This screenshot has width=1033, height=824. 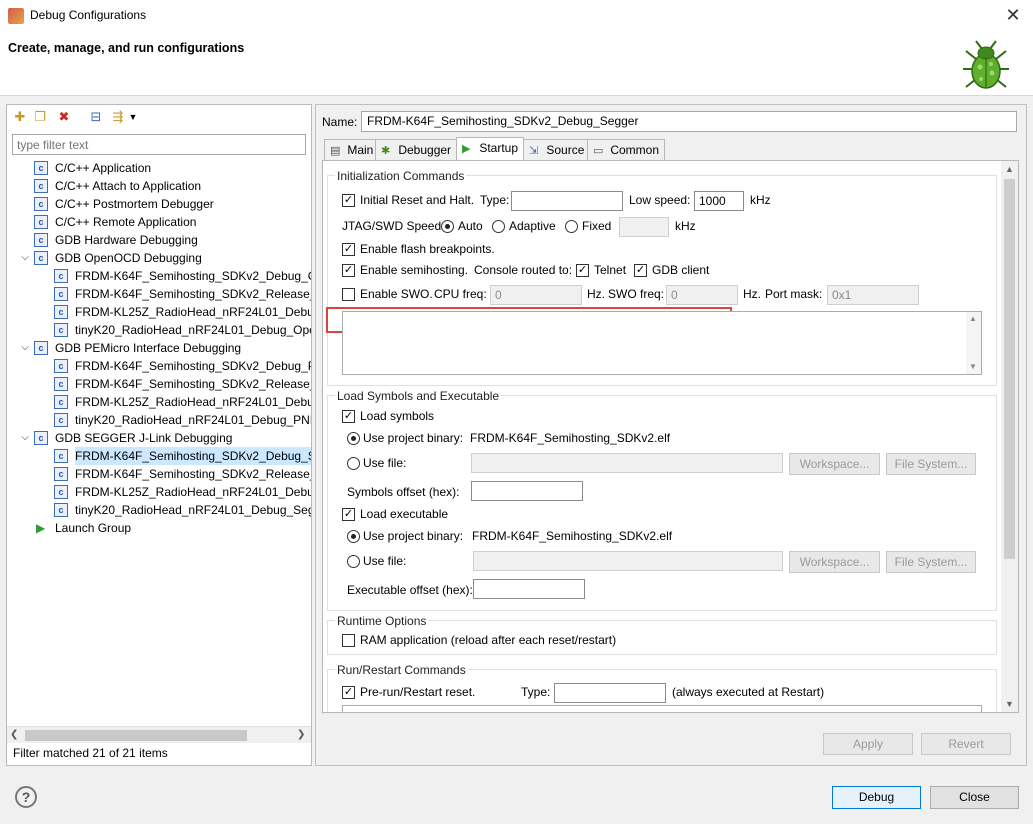 What do you see at coordinates (174, 420) in the screenshot?
I see `tree-config-item: c tinyK20_RadioHead_nRF24L01_Debug_PNE` at bounding box center [174, 420].